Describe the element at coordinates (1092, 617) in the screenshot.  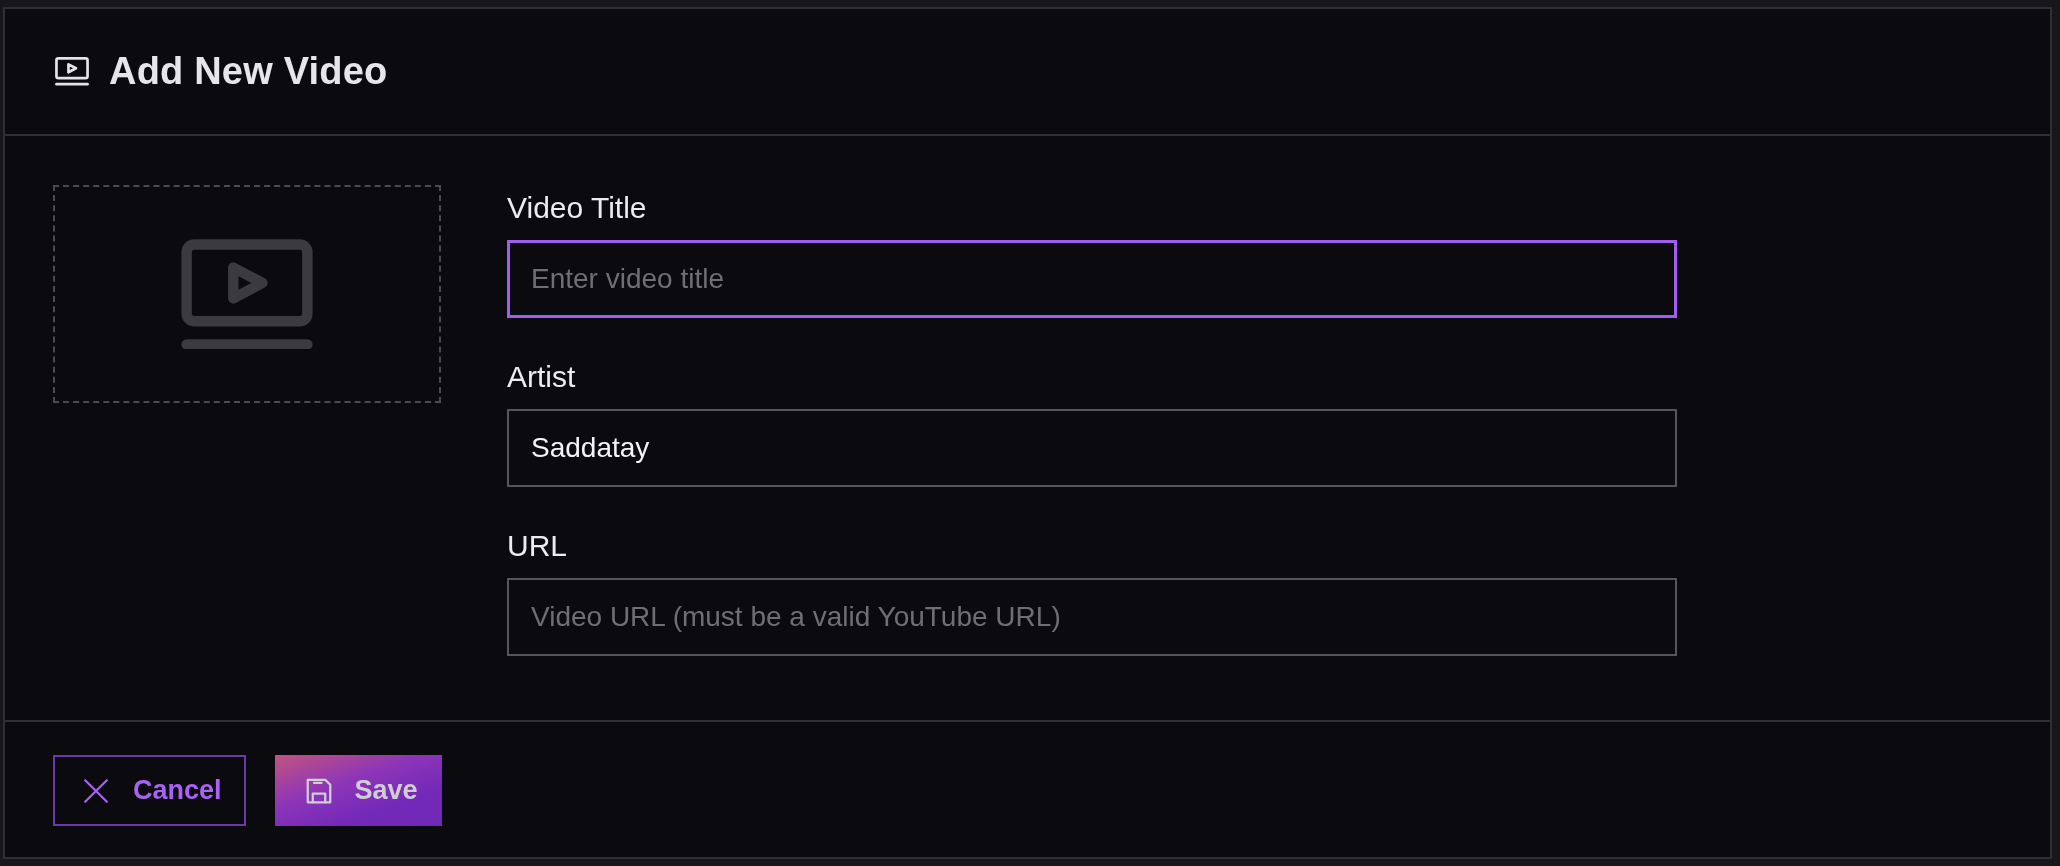
I see `input-field: Video URL (must be a valid YouTube URL)` at that location.